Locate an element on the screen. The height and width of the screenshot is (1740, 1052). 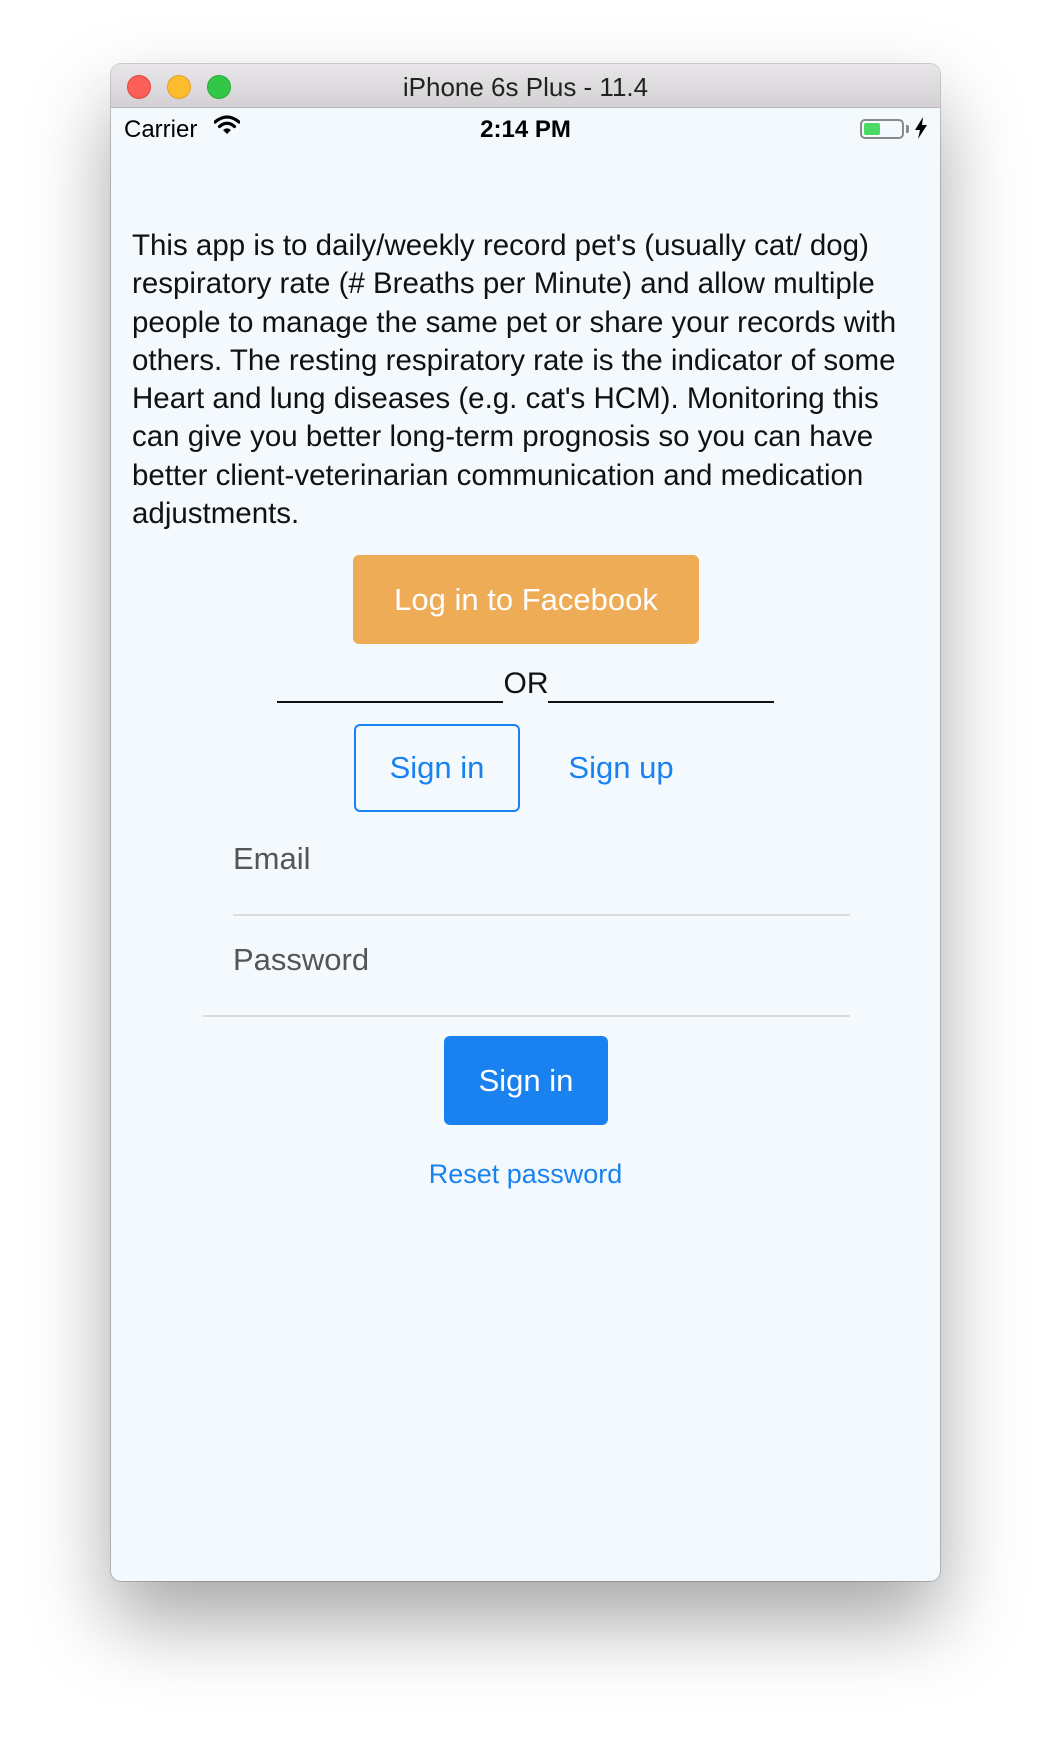
status-time: 2:14 PM is located at coordinates (525, 129).